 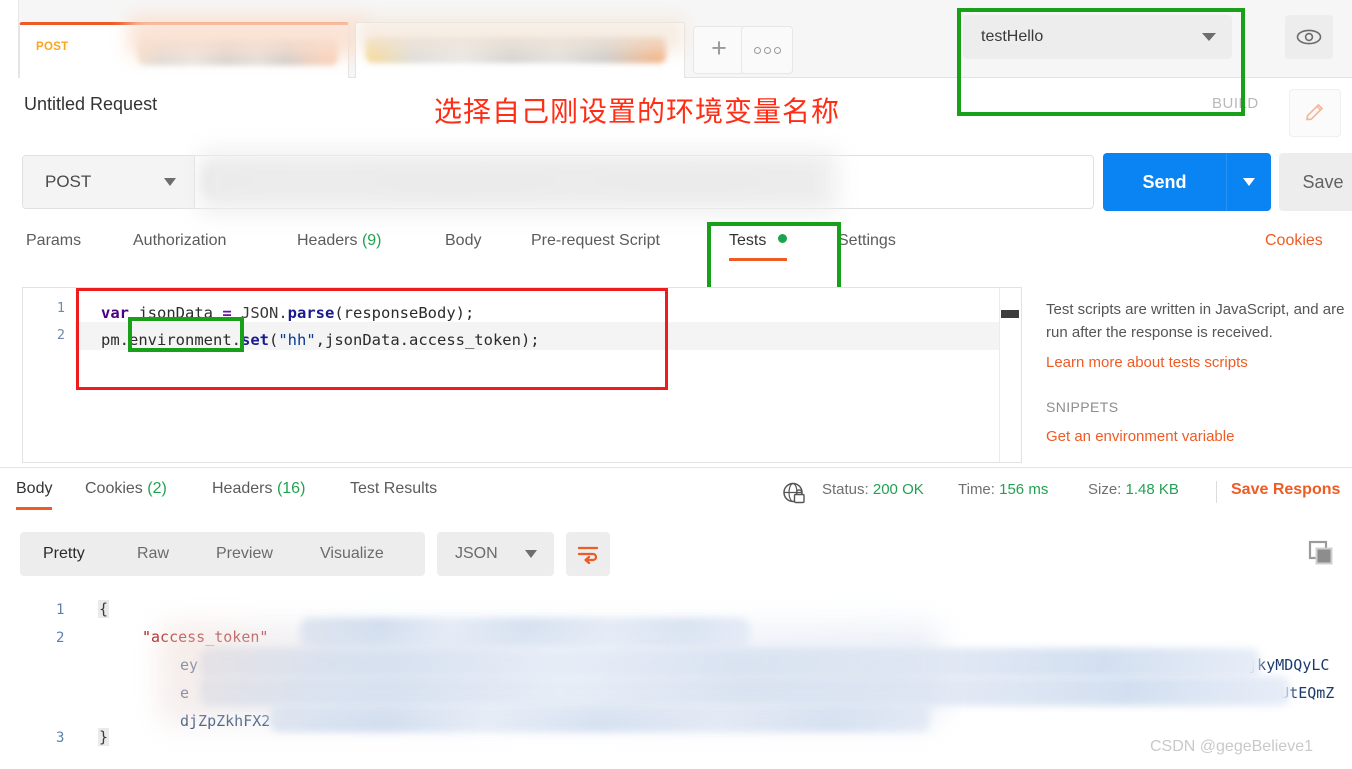 I want to click on cookies-link: Cookies, so click(x=1294, y=241).